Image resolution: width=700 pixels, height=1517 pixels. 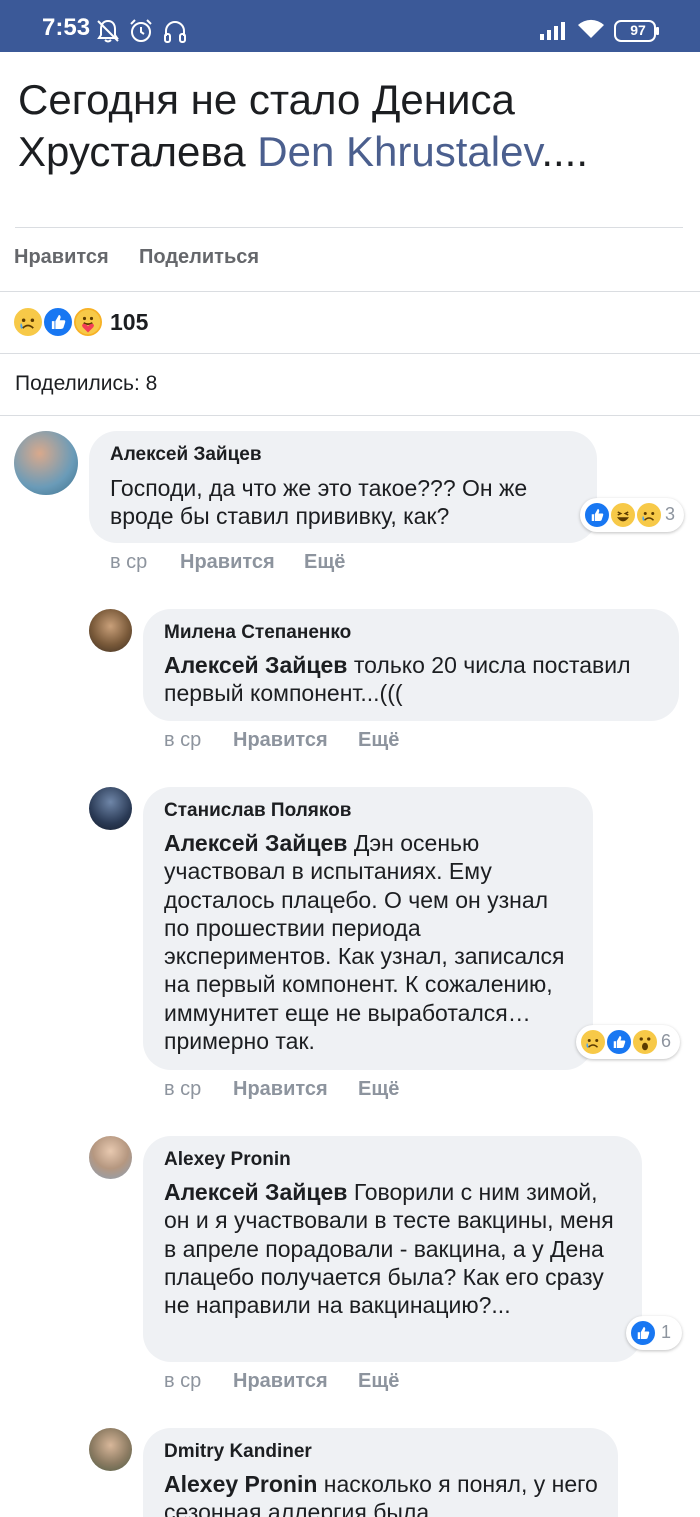 What do you see at coordinates (175, 33) in the screenshot?
I see `headphones-icon` at bounding box center [175, 33].